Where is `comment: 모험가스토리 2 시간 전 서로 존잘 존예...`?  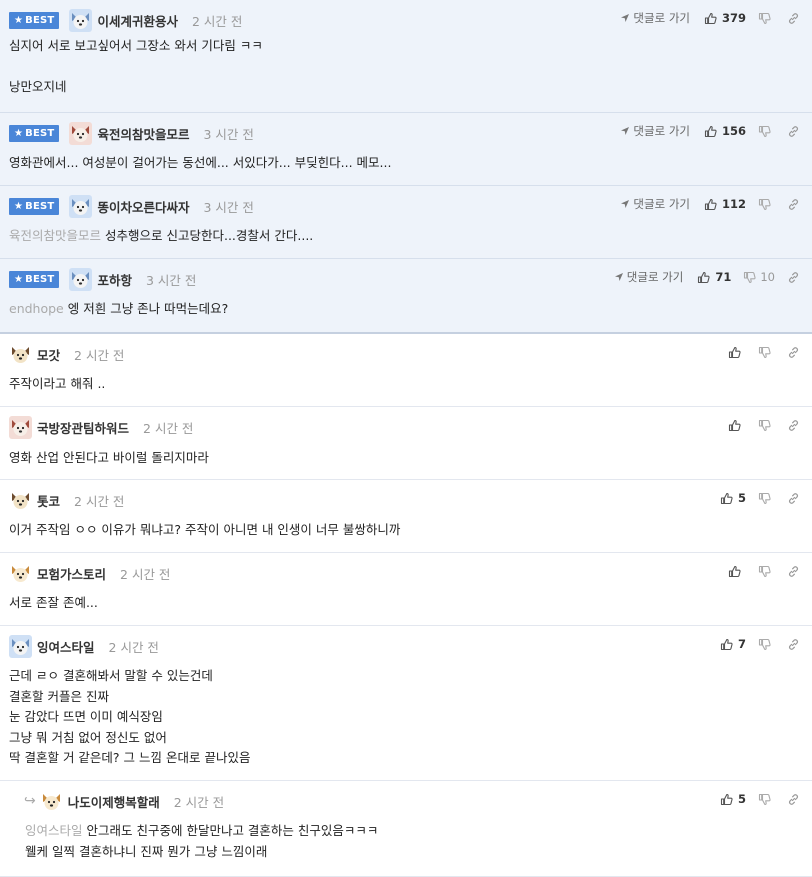
comment: 모험가스토리 2 시간 전 서로 존잘 존예... is located at coordinates (406, 589).